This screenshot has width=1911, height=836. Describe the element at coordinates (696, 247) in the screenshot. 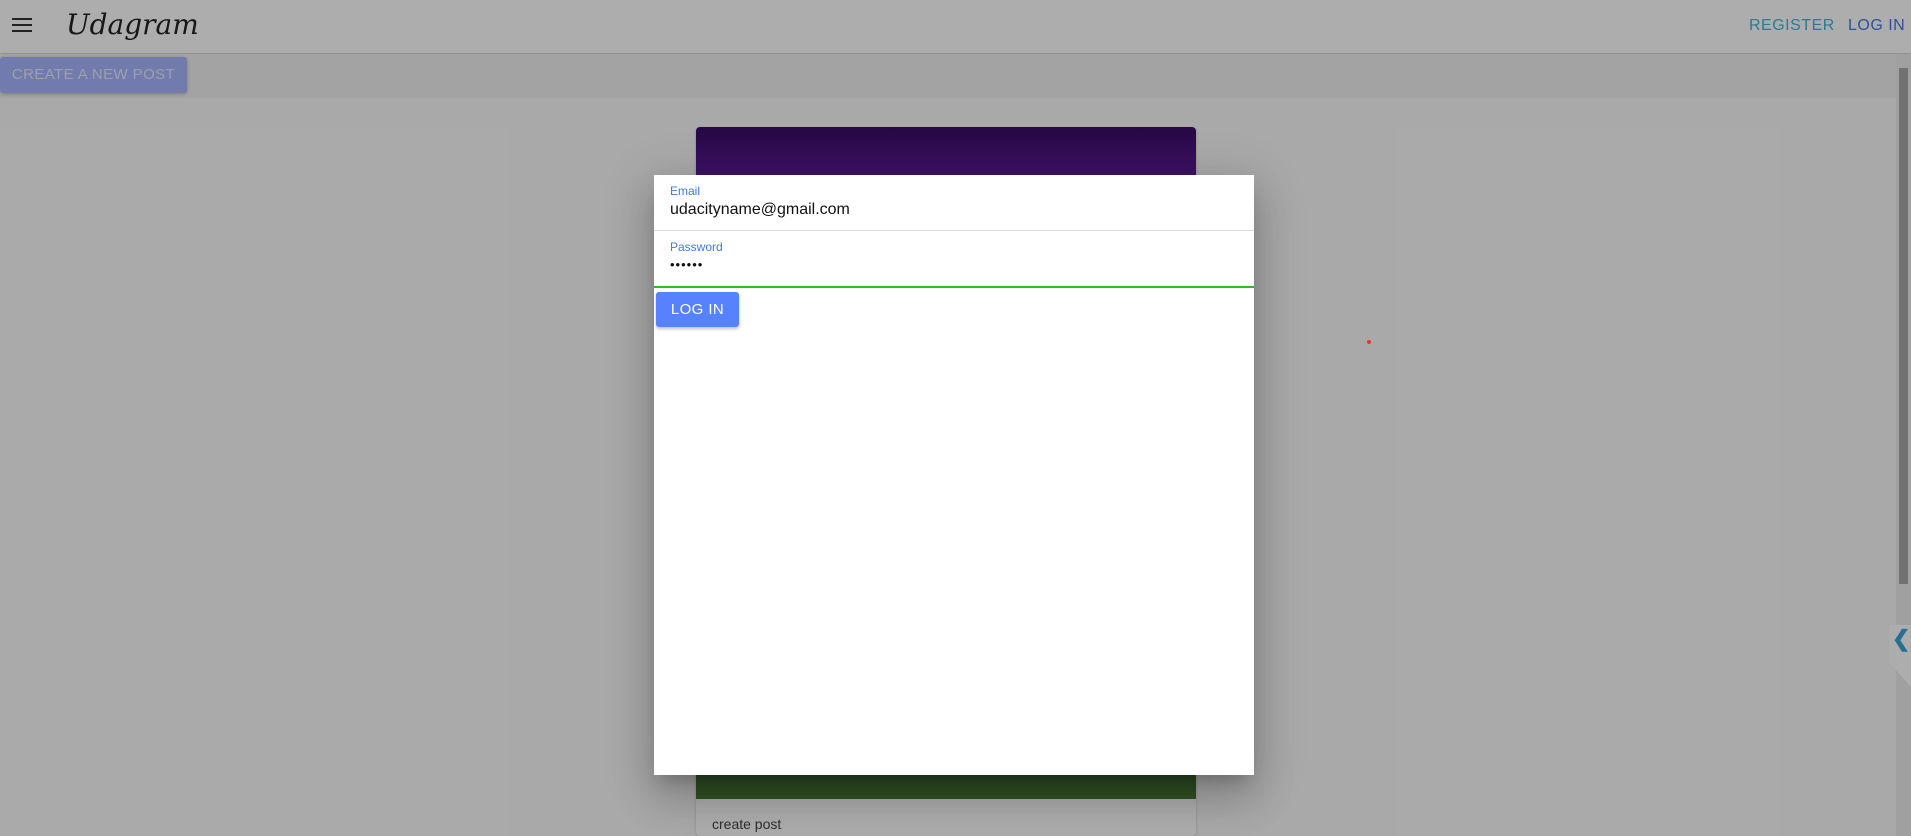

I see `password-label: Password` at that location.